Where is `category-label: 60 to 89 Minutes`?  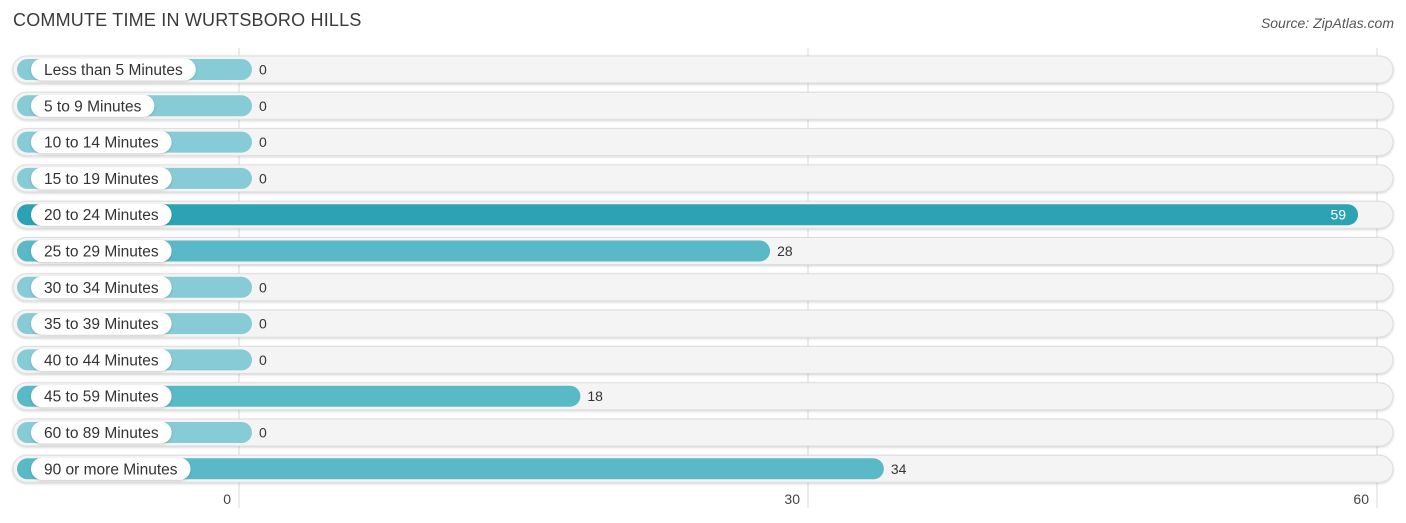
category-label: 60 to 89 Minutes is located at coordinates (101, 433).